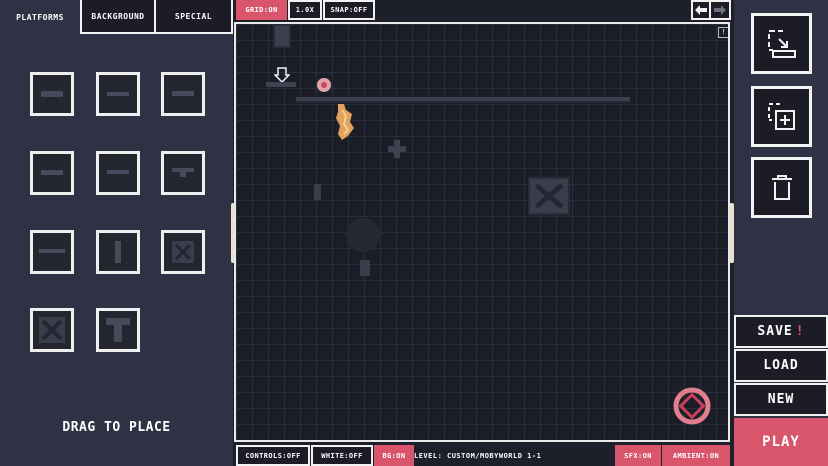 The width and height of the screenshot is (828, 466). Describe the element at coordinates (692, 406) in the screenshot. I see `goal-portal-icon` at that location.